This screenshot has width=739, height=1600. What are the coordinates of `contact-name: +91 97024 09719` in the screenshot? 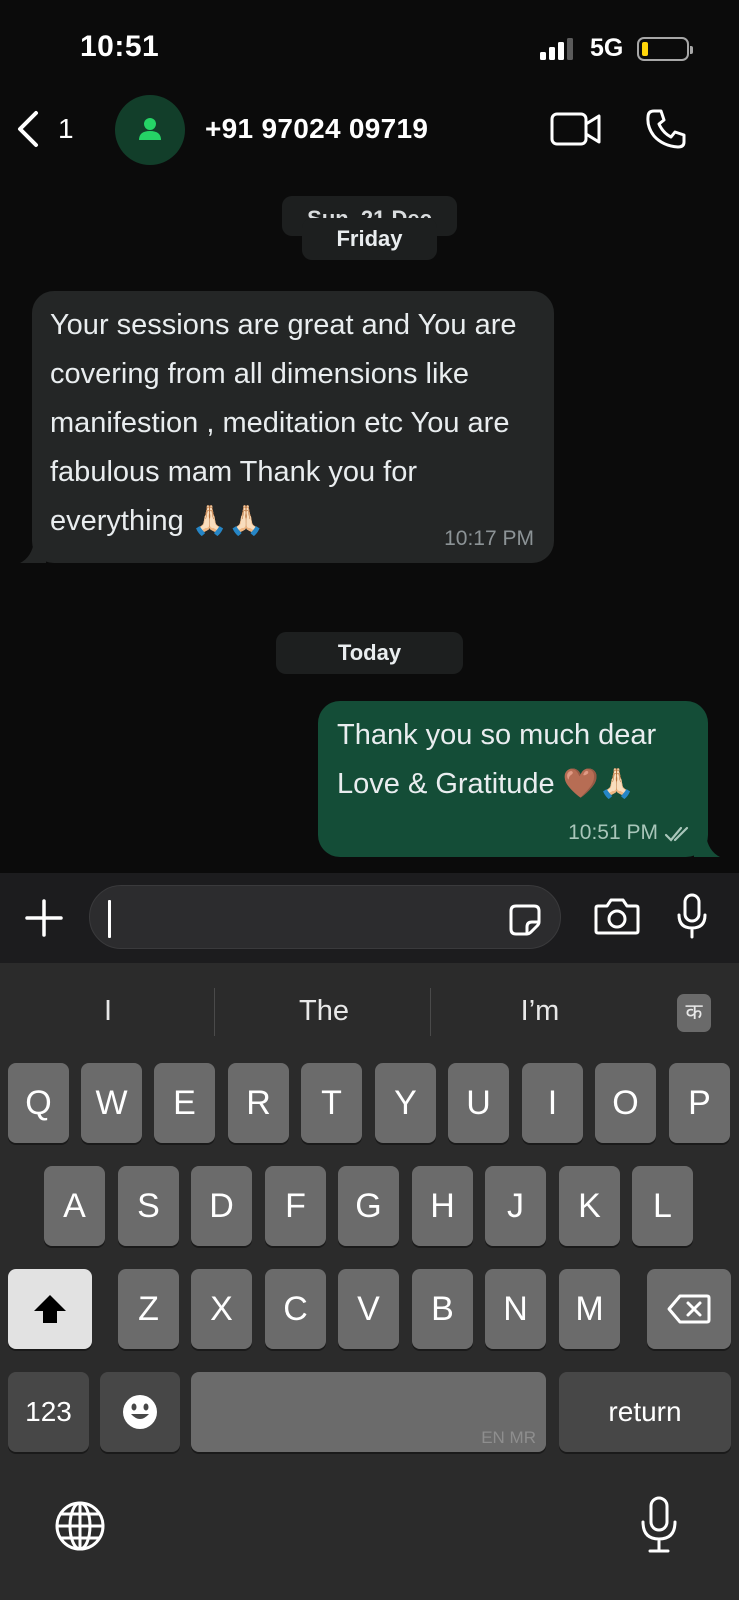 It's located at (316, 129).